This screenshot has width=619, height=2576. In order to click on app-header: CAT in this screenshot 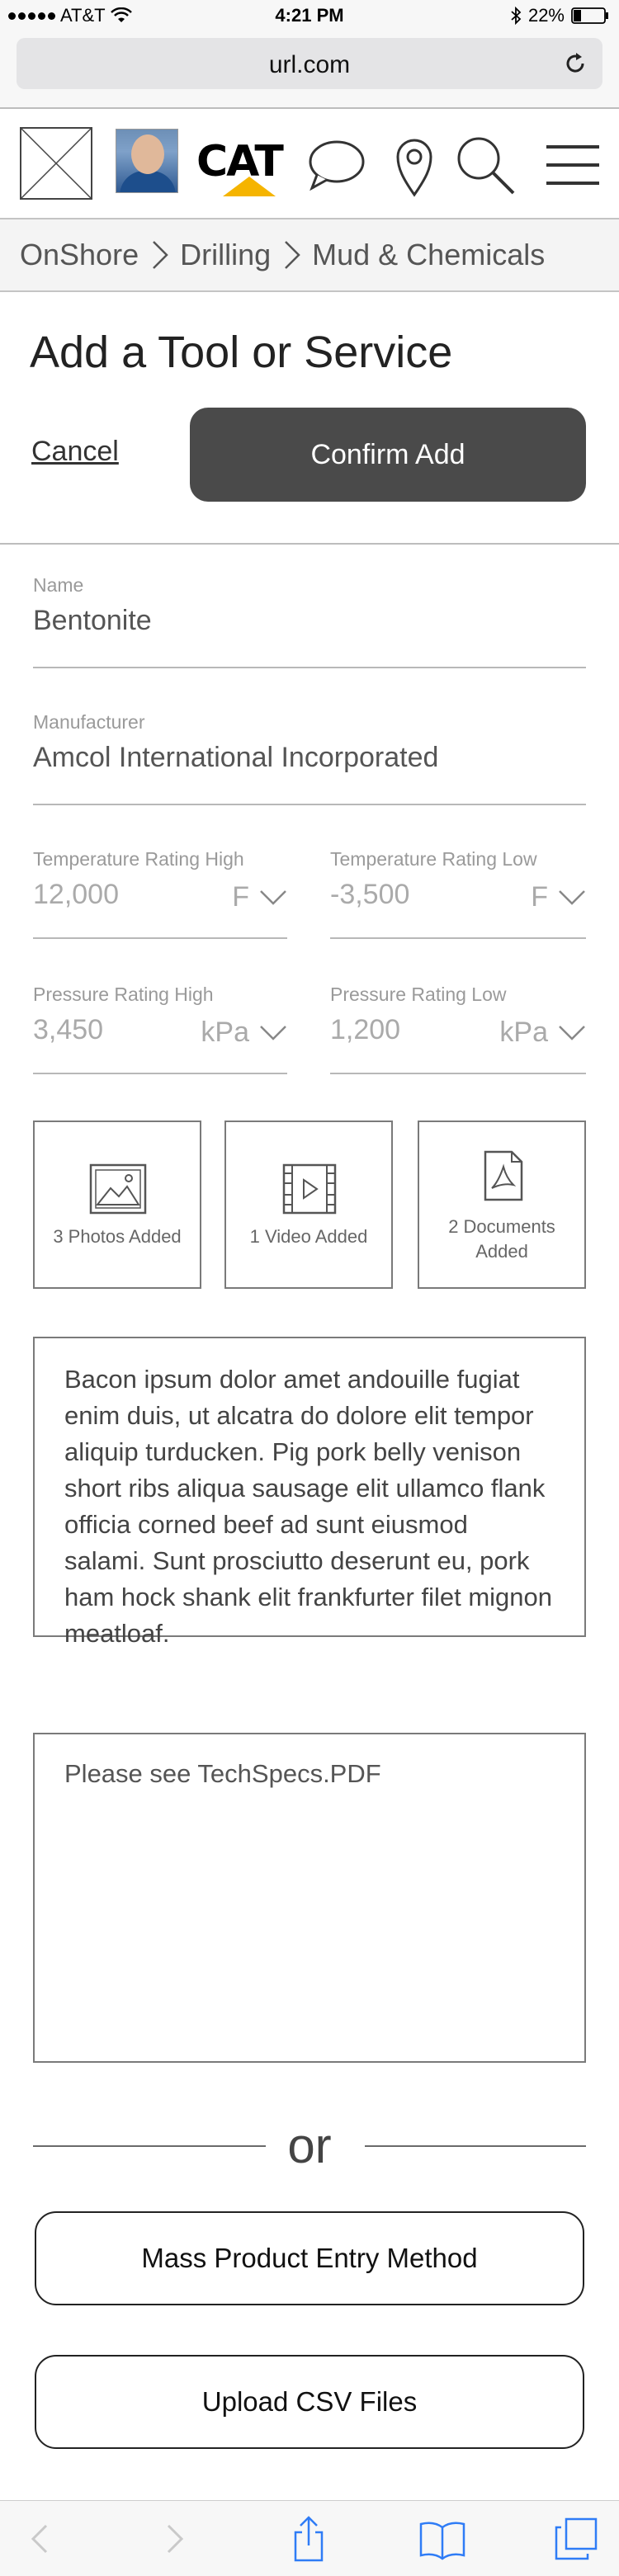, I will do `click(309, 162)`.